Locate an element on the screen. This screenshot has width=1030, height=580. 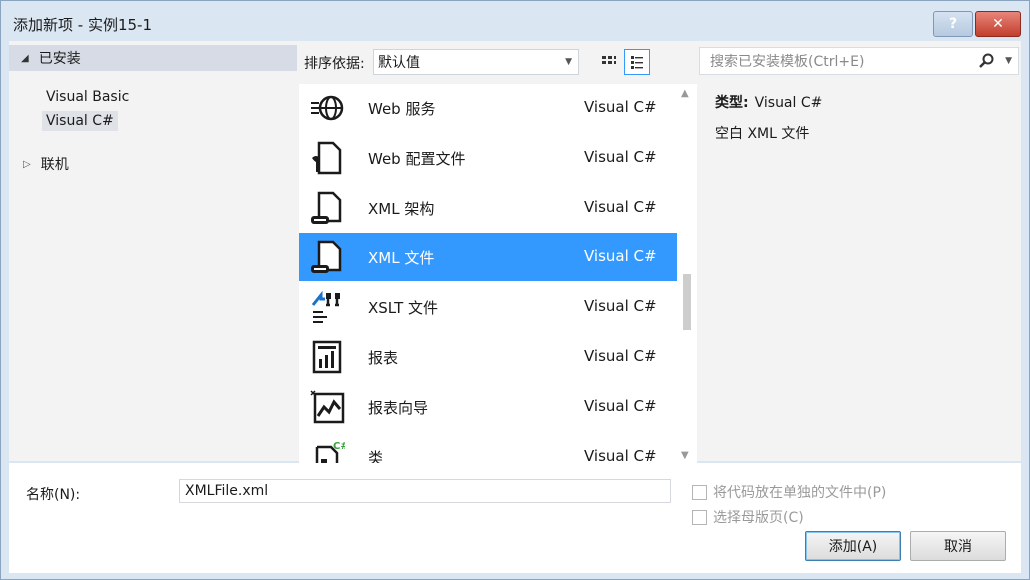
master-page-label: 选择母版页(C) is located at coordinates (758, 518).